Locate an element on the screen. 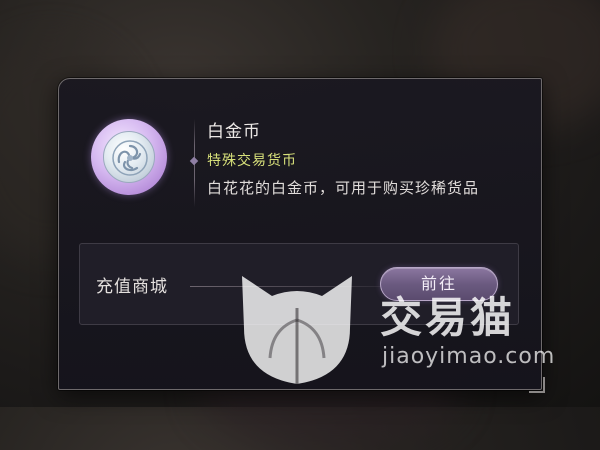  swirl-icon is located at coordinates (130, 158).